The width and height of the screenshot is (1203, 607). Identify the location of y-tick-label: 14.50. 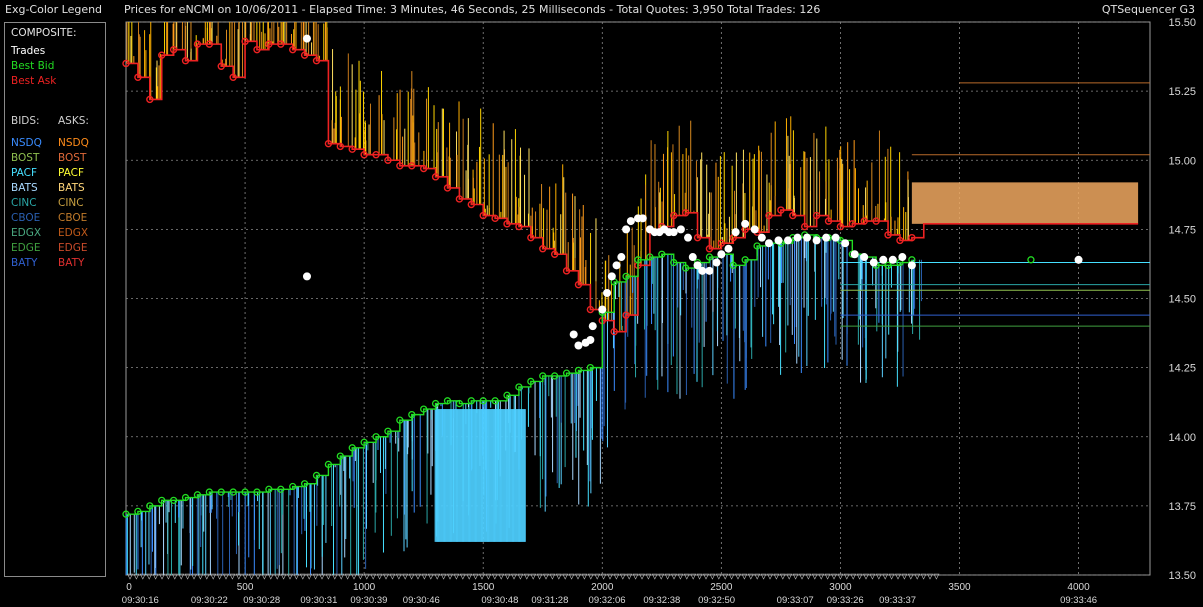
(1182, 300).